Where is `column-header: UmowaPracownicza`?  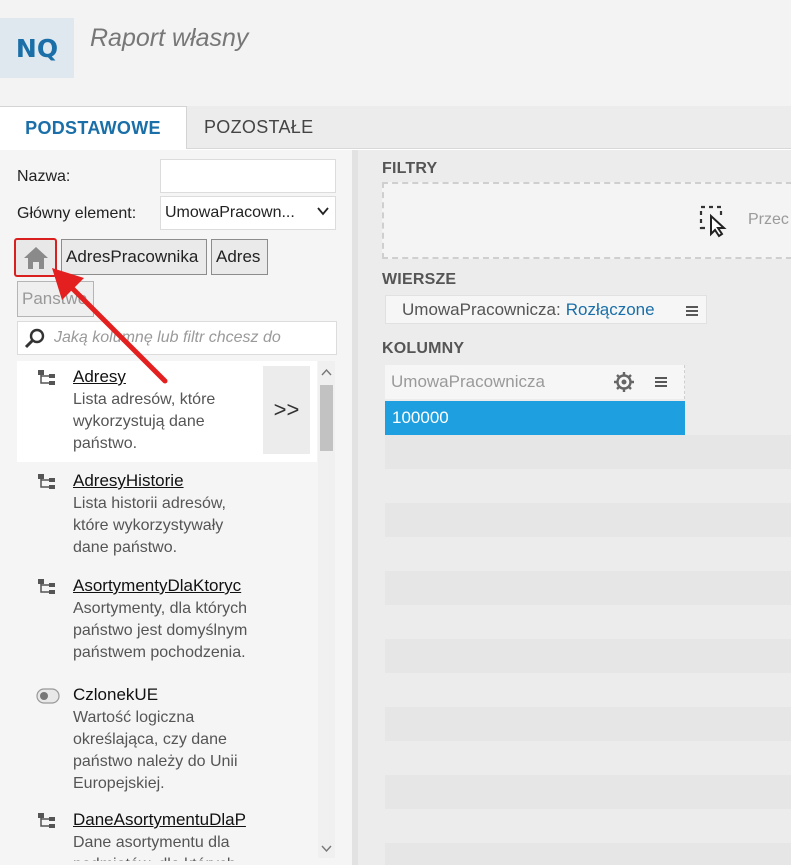
column-header: UmowaPracownicza is located at coordinates (535, 382).